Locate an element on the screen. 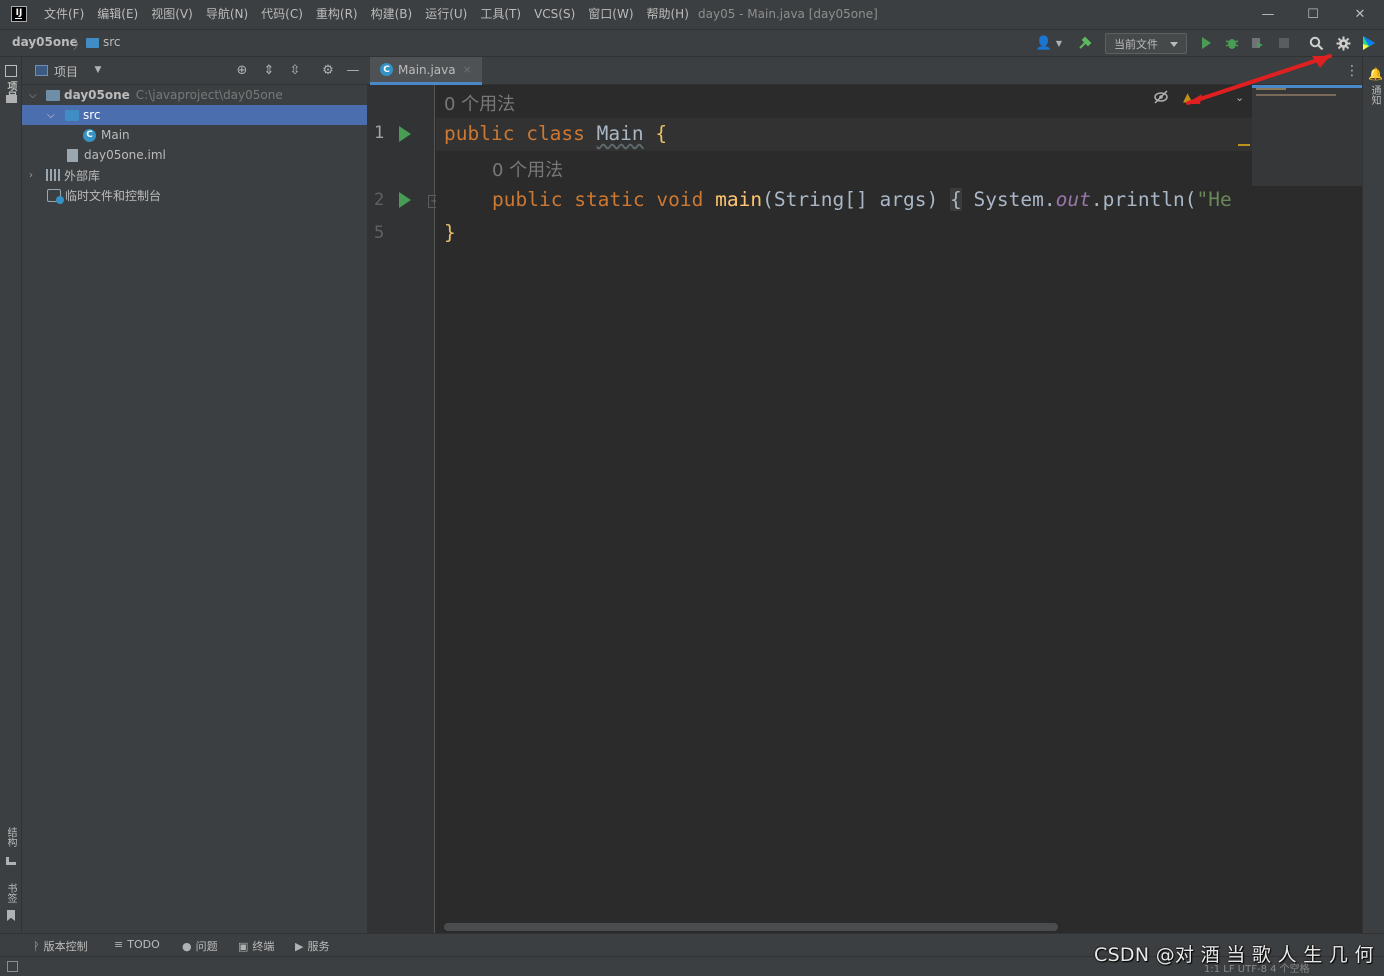 The image size is (1384, 976). line-number: 5 is located at coordinates (379, 233).